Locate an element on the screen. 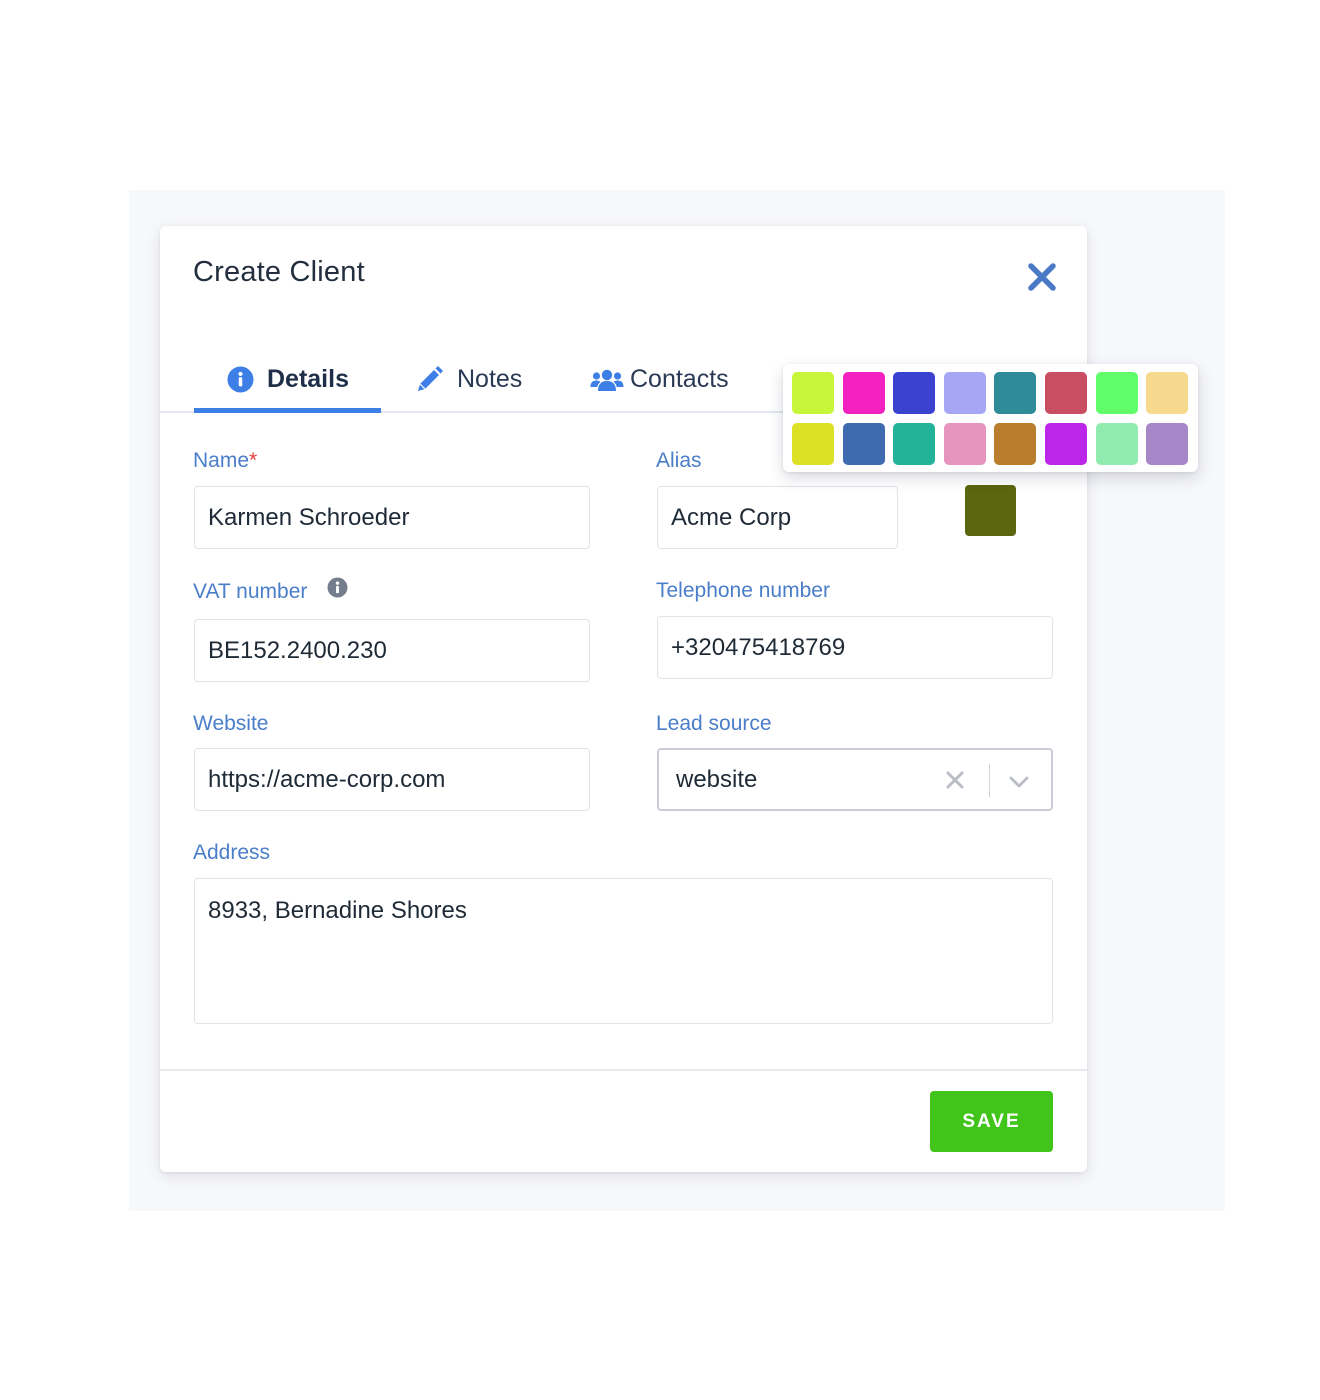  color-palette-popover is located at coordinates (990, 418).